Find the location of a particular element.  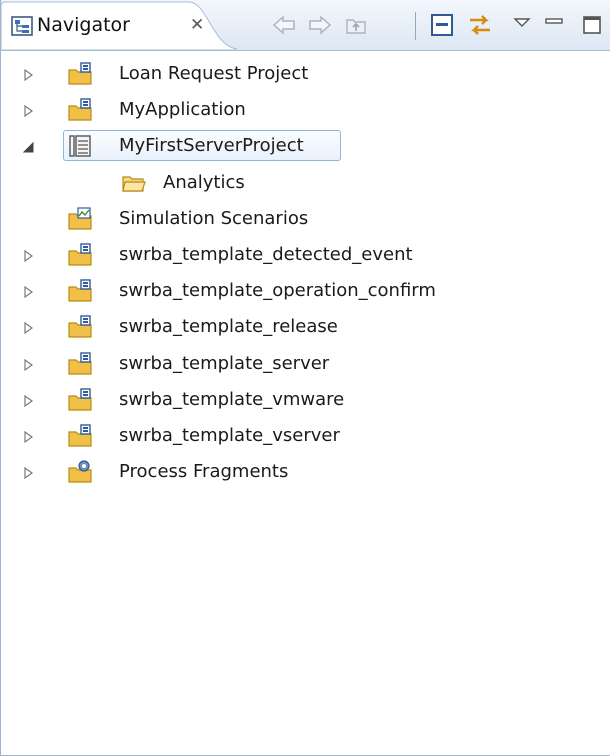

close-icon: ✕ is located at coordinates (197, 25).